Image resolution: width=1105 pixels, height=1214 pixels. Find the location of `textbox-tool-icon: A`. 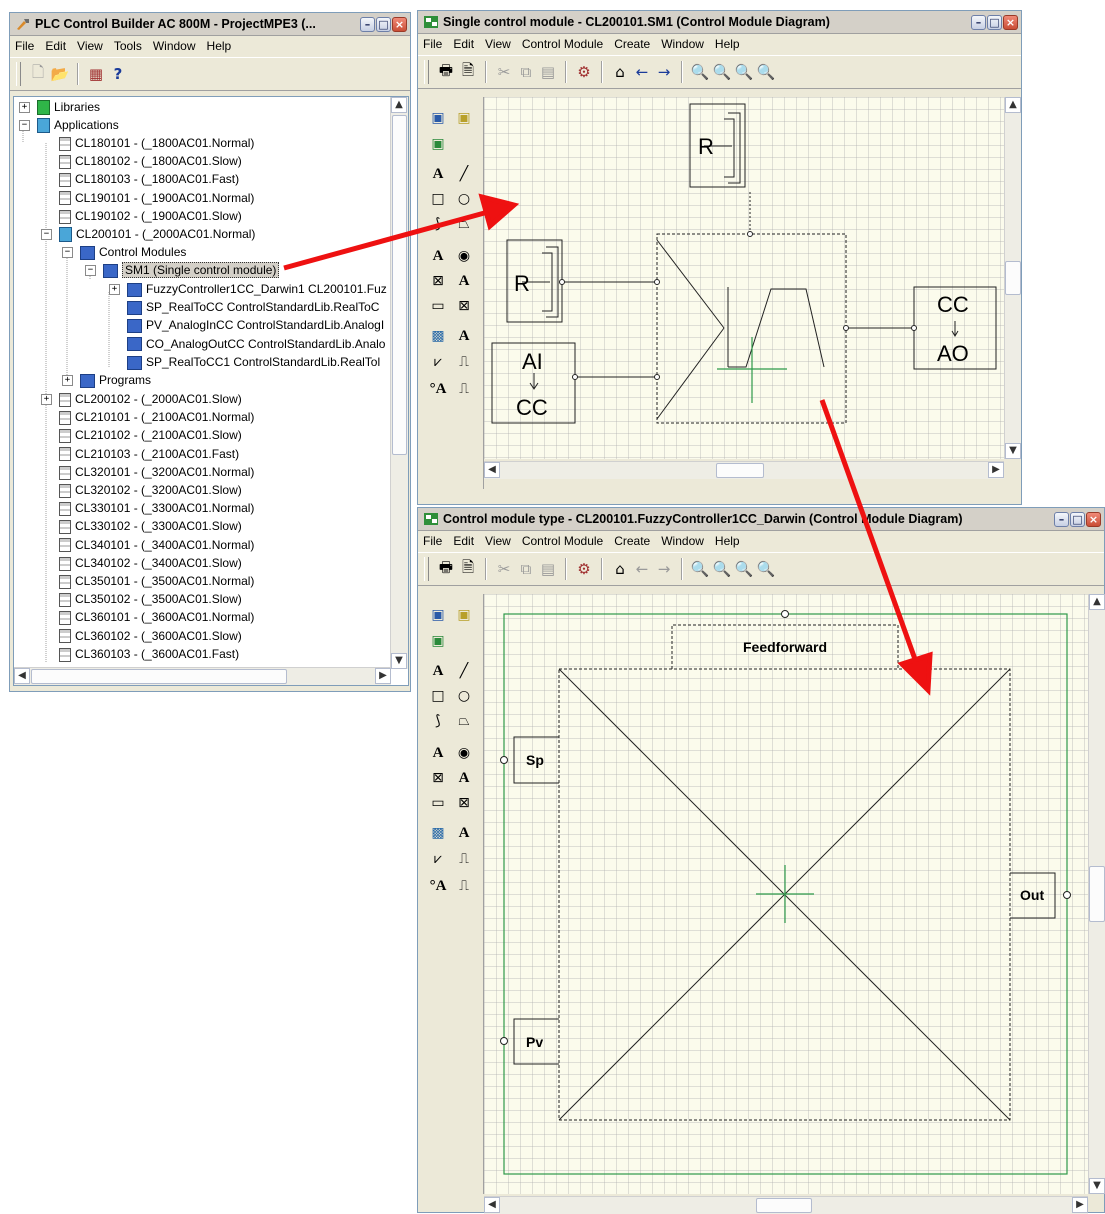

textbox-tool-icon: A is located at coordinates (464, 281).